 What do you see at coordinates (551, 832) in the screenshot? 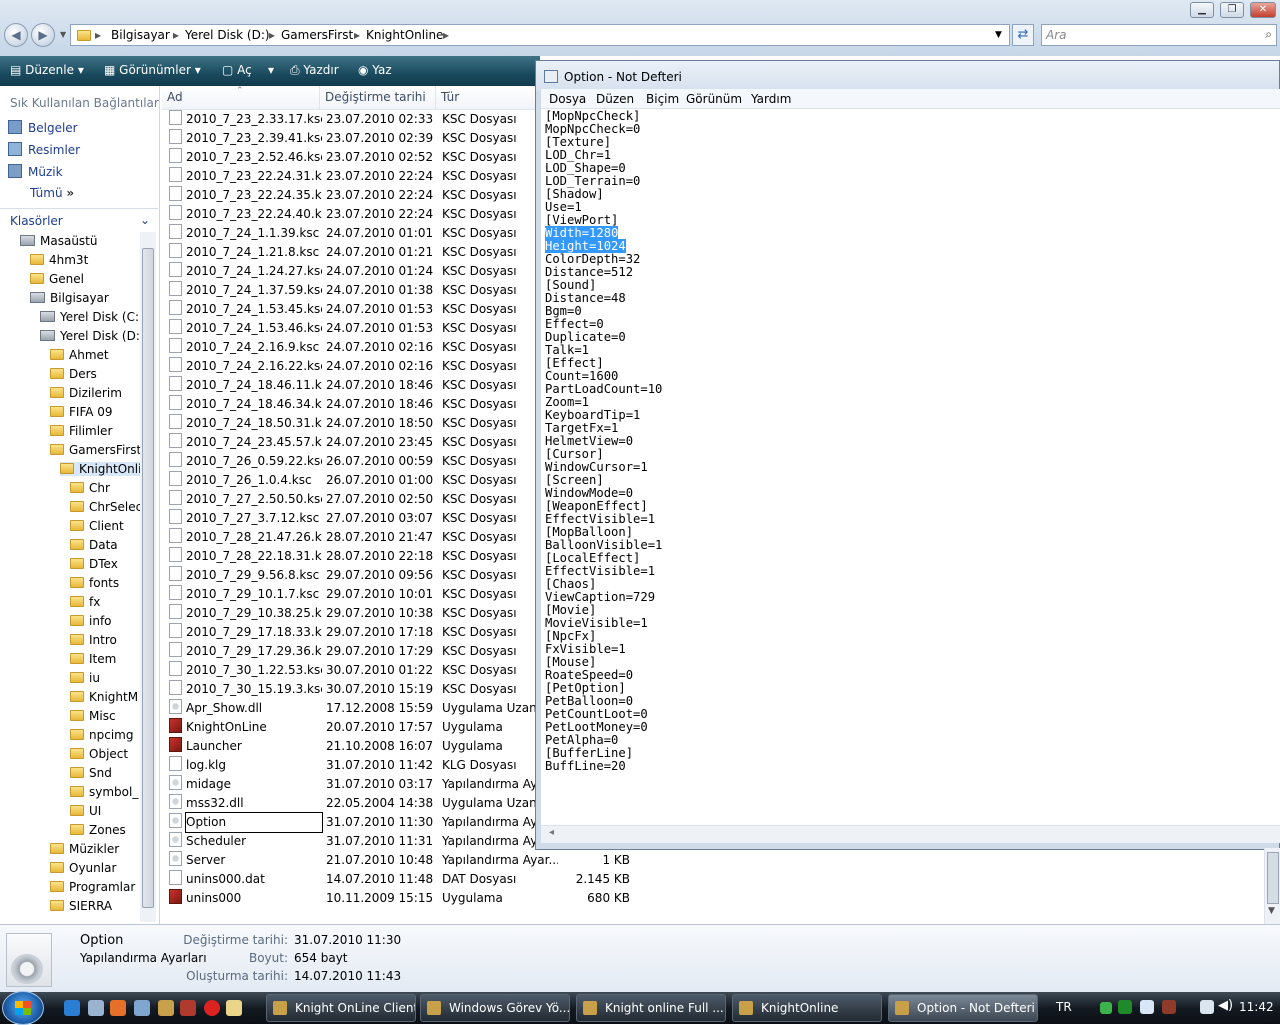
I see `scroll-left-icon: ◂` at bounding box center [551, 832].